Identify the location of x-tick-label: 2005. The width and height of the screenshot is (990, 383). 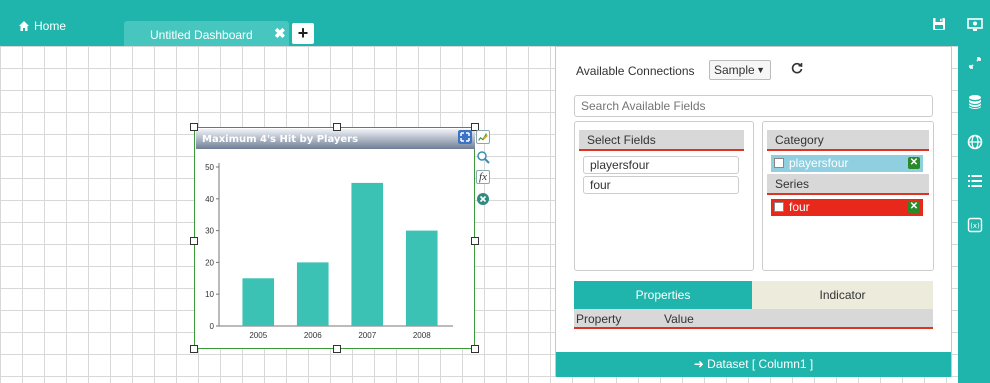
(258, 335).